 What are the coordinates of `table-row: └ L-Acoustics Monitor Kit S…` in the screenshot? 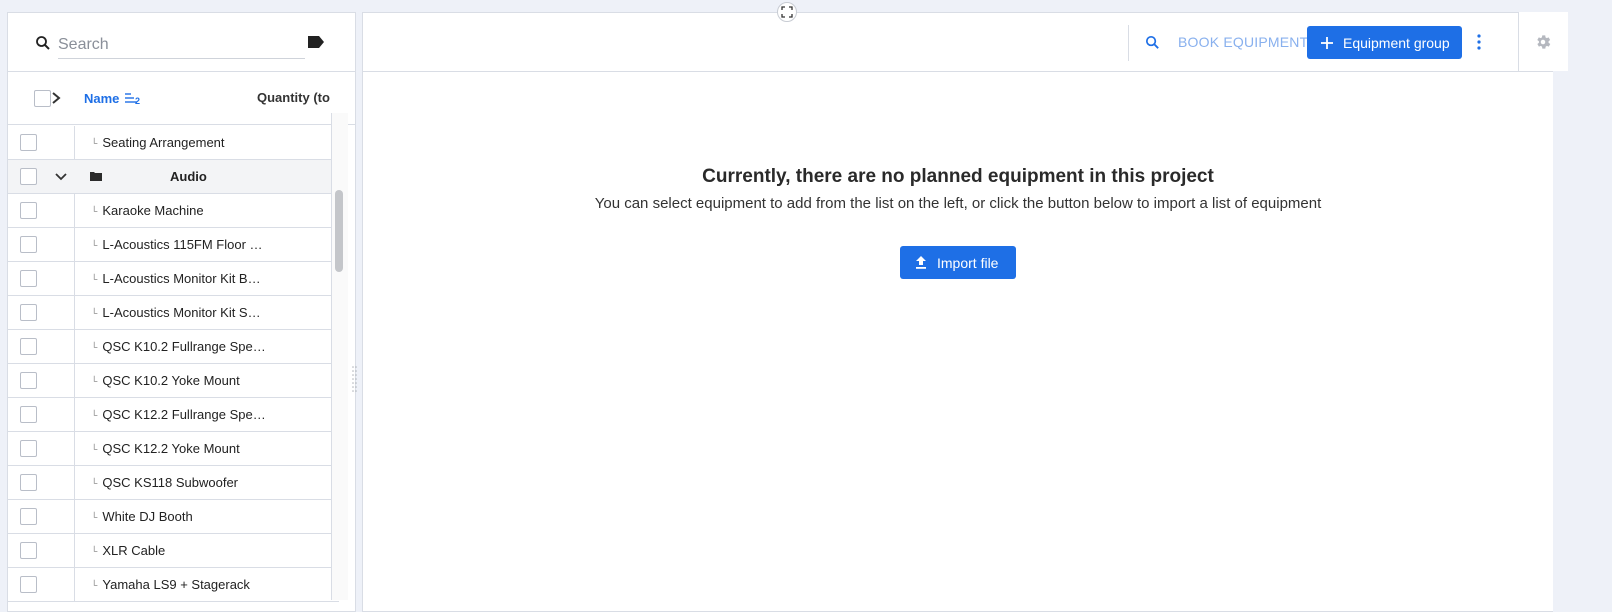 It's located at (173, 313).